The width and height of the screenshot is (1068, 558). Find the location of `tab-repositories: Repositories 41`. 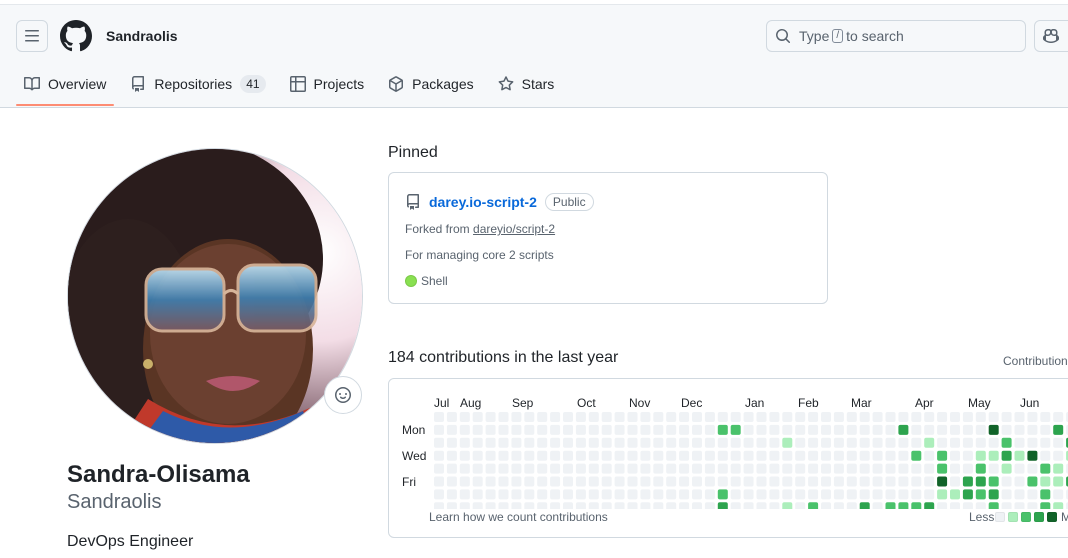

tab-repositories: Repositories 41 is located at coordinates (197, 84).